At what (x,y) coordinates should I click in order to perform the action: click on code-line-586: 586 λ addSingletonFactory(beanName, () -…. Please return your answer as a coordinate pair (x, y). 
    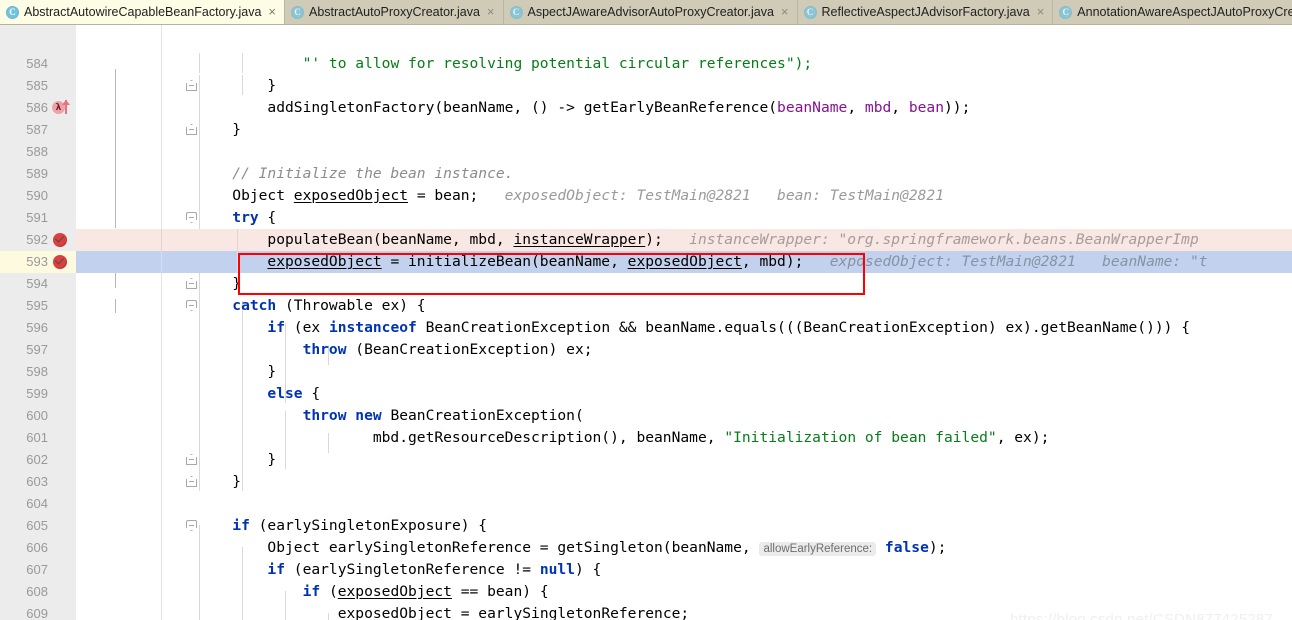
    Looking at the image, I should click on (646, 108).